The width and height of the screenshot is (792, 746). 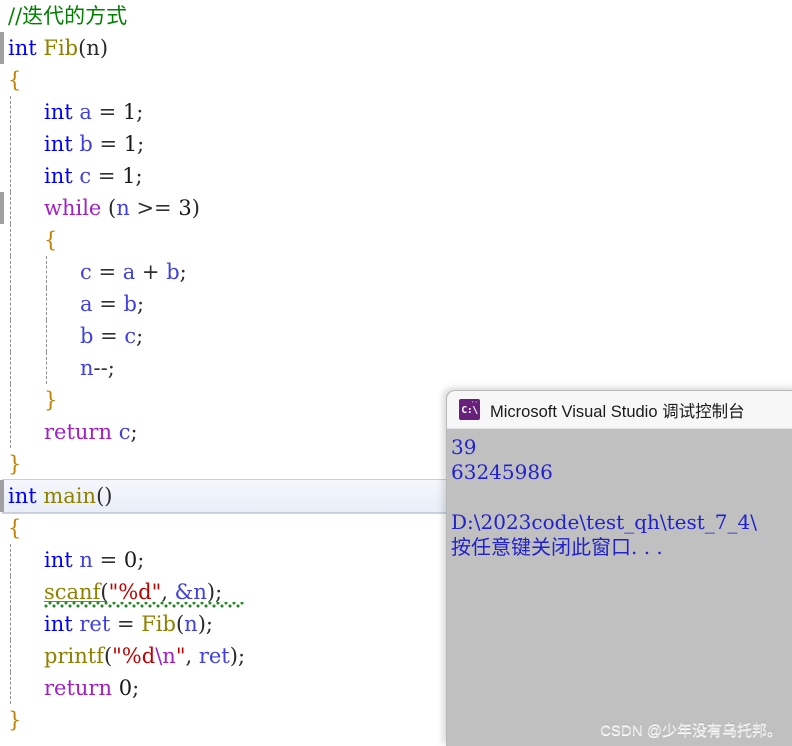 What do you see at coordinates (158, 624) in the screenshot?
I see `code-token: Fib` at bounding box center [158, 624].